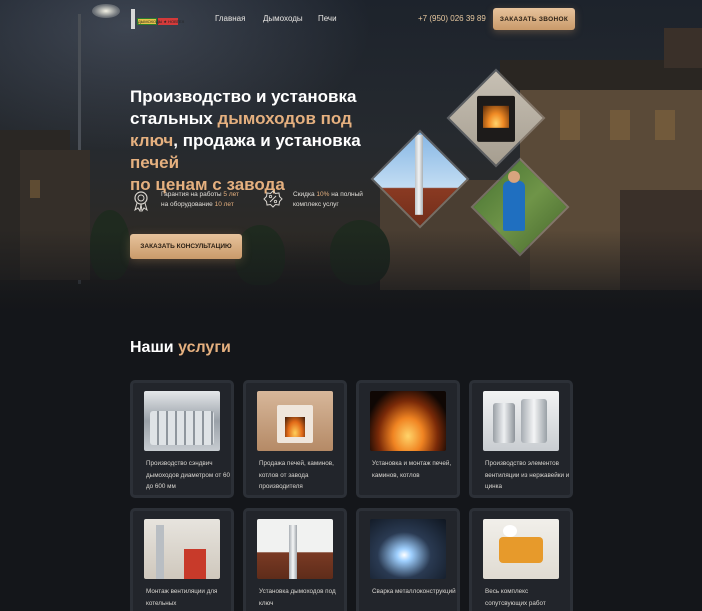 Image resolution: width=702 pixels, height=611 pixels. Describe the element at coordinates (182, 549) in the screenshot. I see `boiler-room-photo` at that location.